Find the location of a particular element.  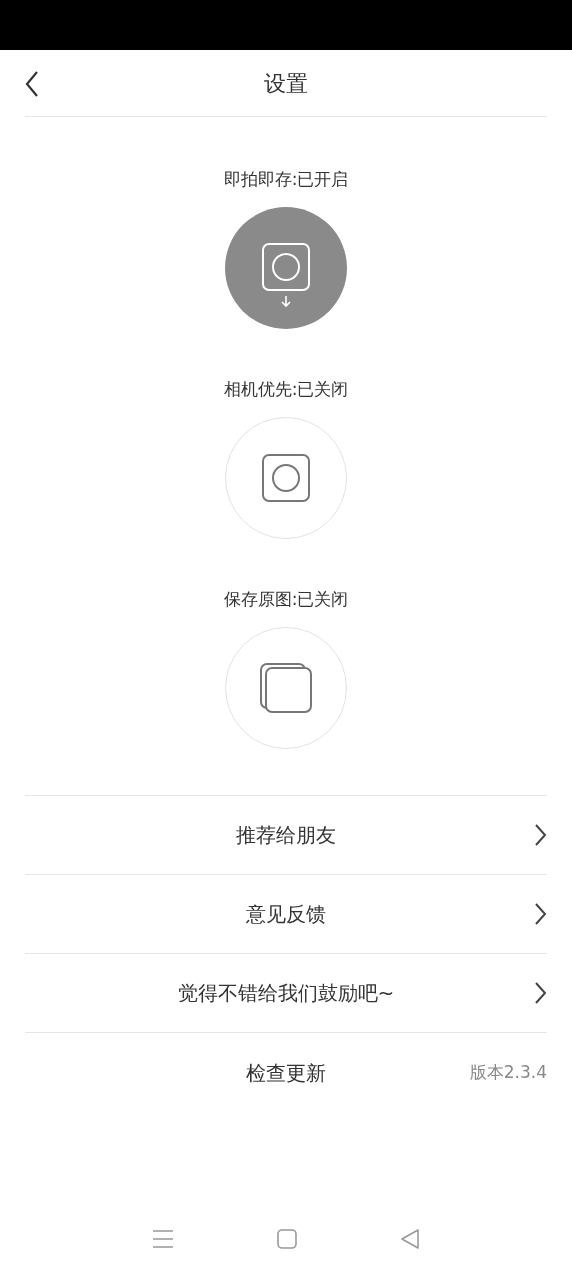

menu-item: 检查更新 is located at coordinates (286, 1072).